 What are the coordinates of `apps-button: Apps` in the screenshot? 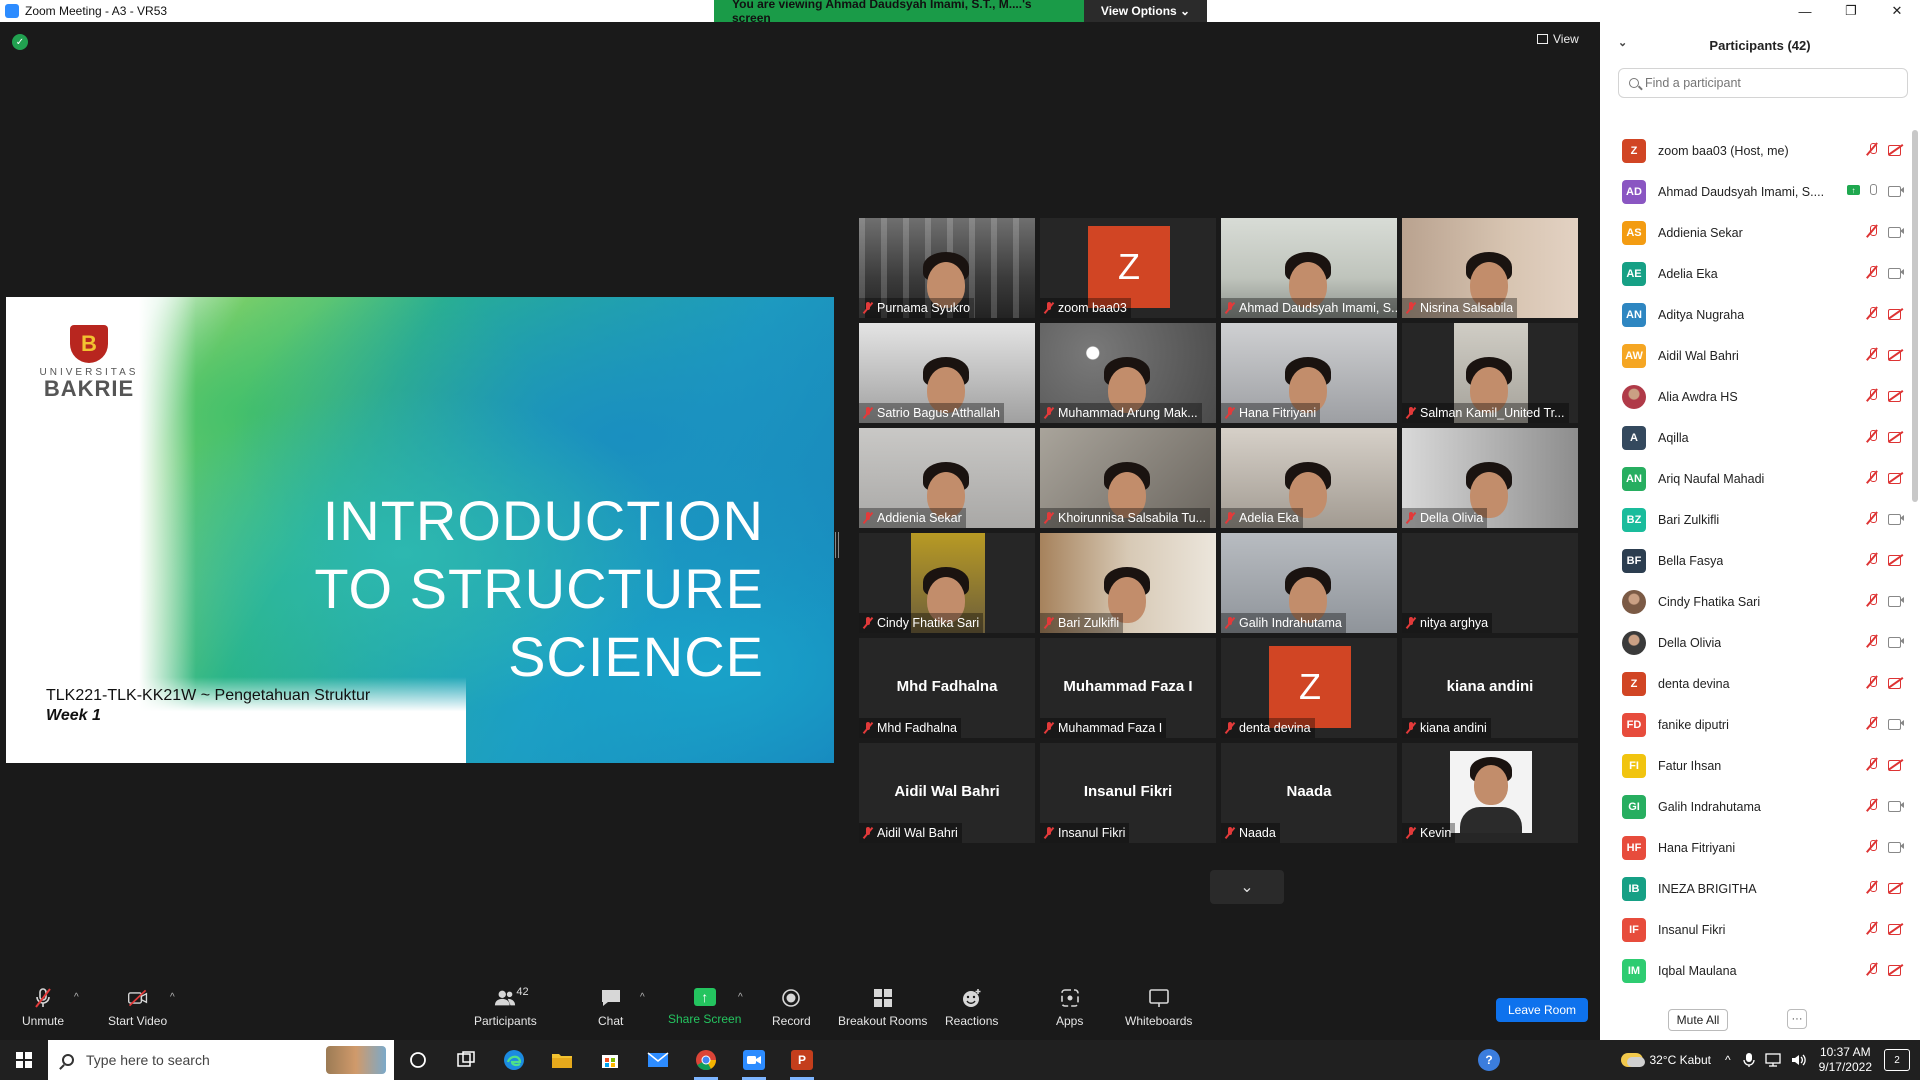 It's located at (1069, 1008).